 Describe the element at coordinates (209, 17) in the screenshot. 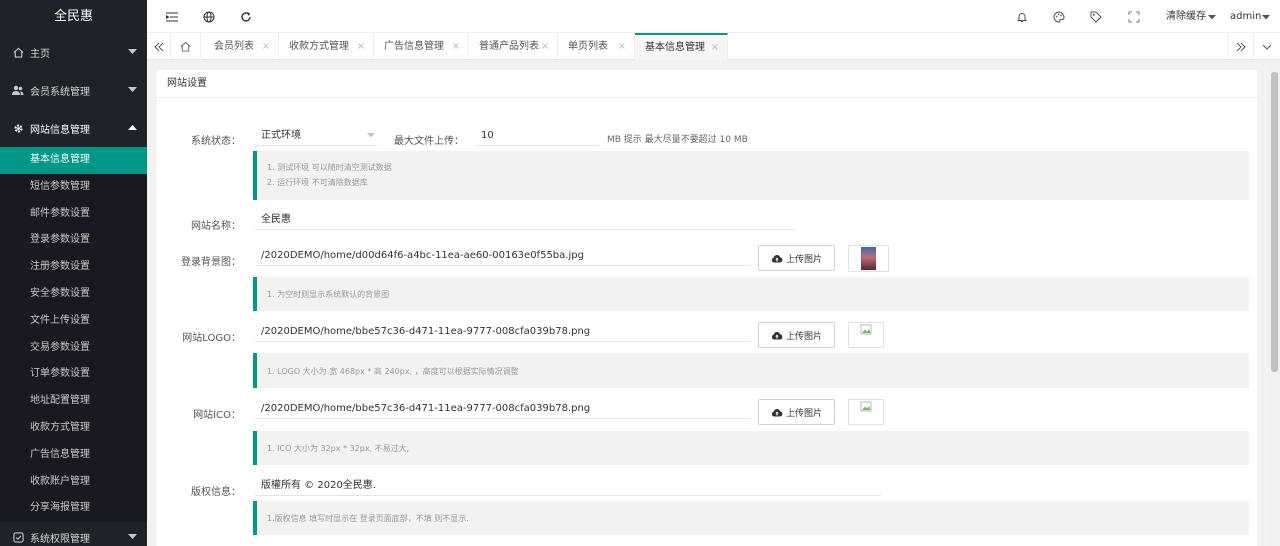

I see `globe-icon` at that location.